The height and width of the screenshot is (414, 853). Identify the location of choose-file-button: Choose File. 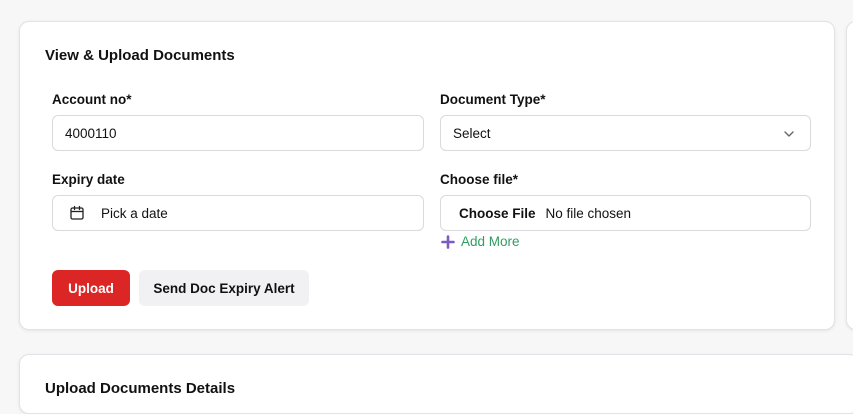
(488, 213).